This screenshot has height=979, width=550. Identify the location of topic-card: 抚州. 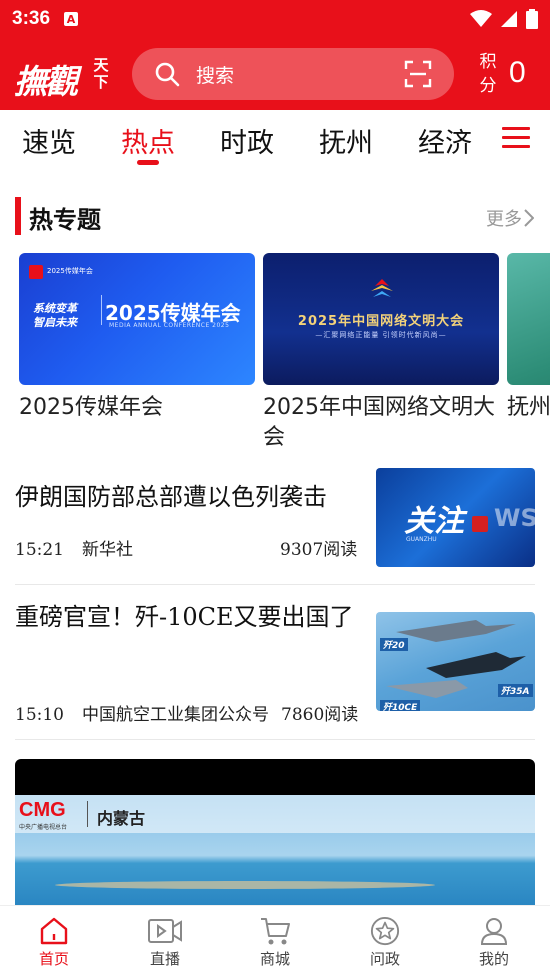
(528, 338).